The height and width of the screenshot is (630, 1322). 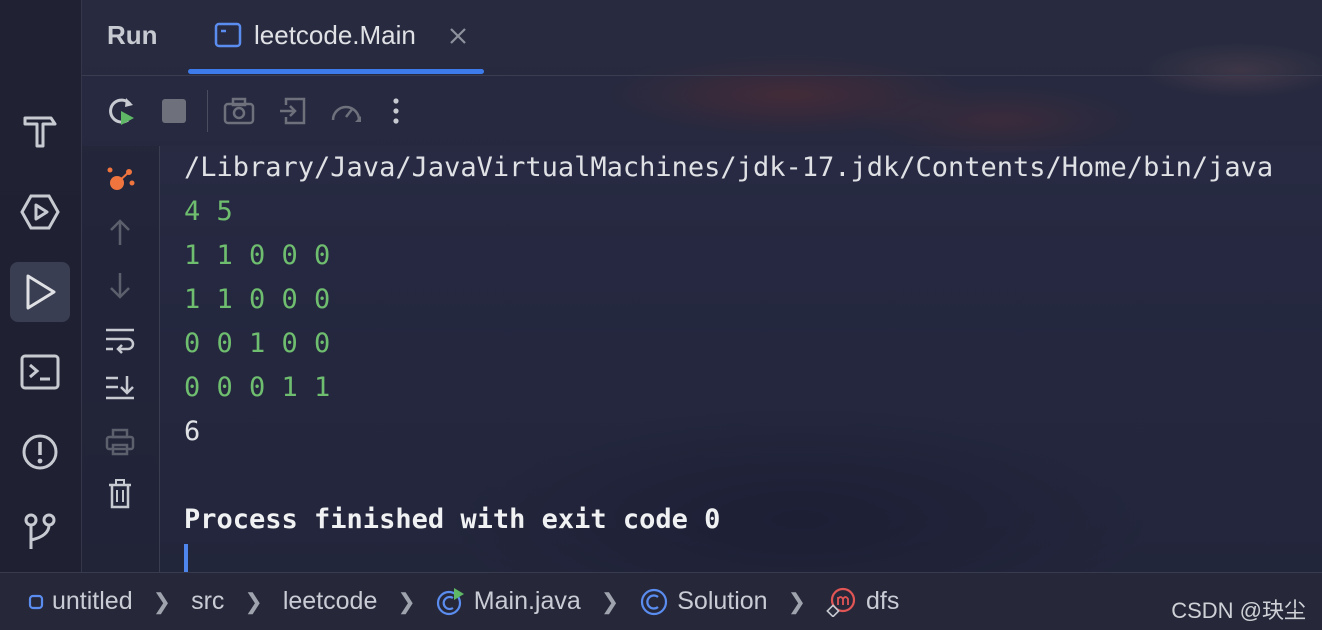 What do you see at coordinates (120, 340) in the screenshot?
I see `soft-wrap-icon` at bounding box center [120, 340].